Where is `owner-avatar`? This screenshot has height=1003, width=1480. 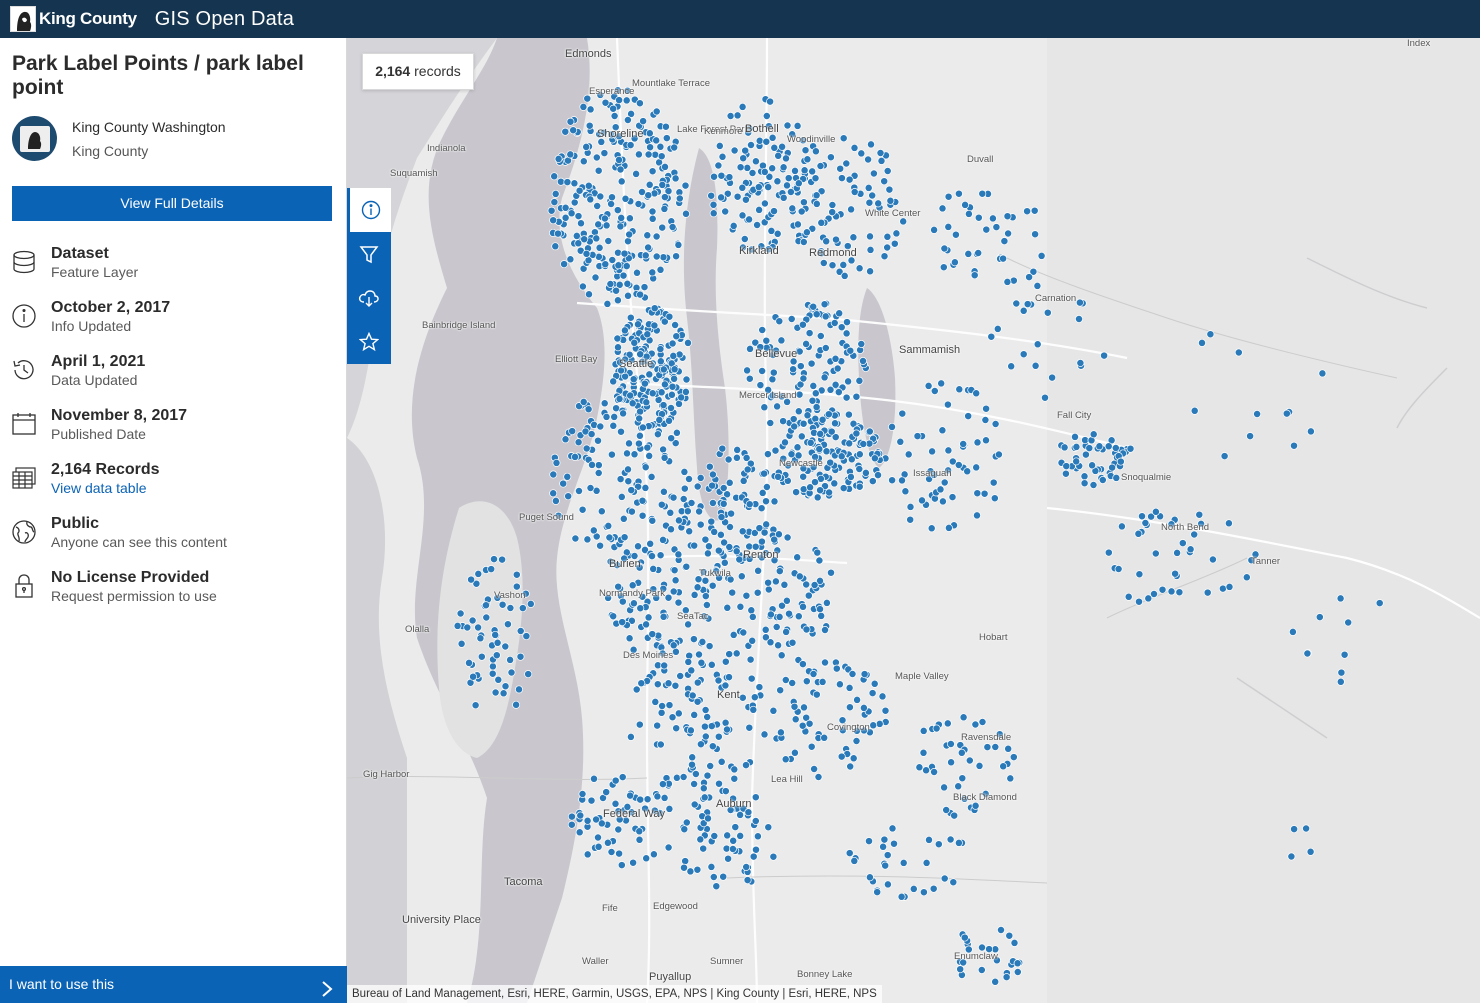 owner-avatar is located at coordinates (34, 138).